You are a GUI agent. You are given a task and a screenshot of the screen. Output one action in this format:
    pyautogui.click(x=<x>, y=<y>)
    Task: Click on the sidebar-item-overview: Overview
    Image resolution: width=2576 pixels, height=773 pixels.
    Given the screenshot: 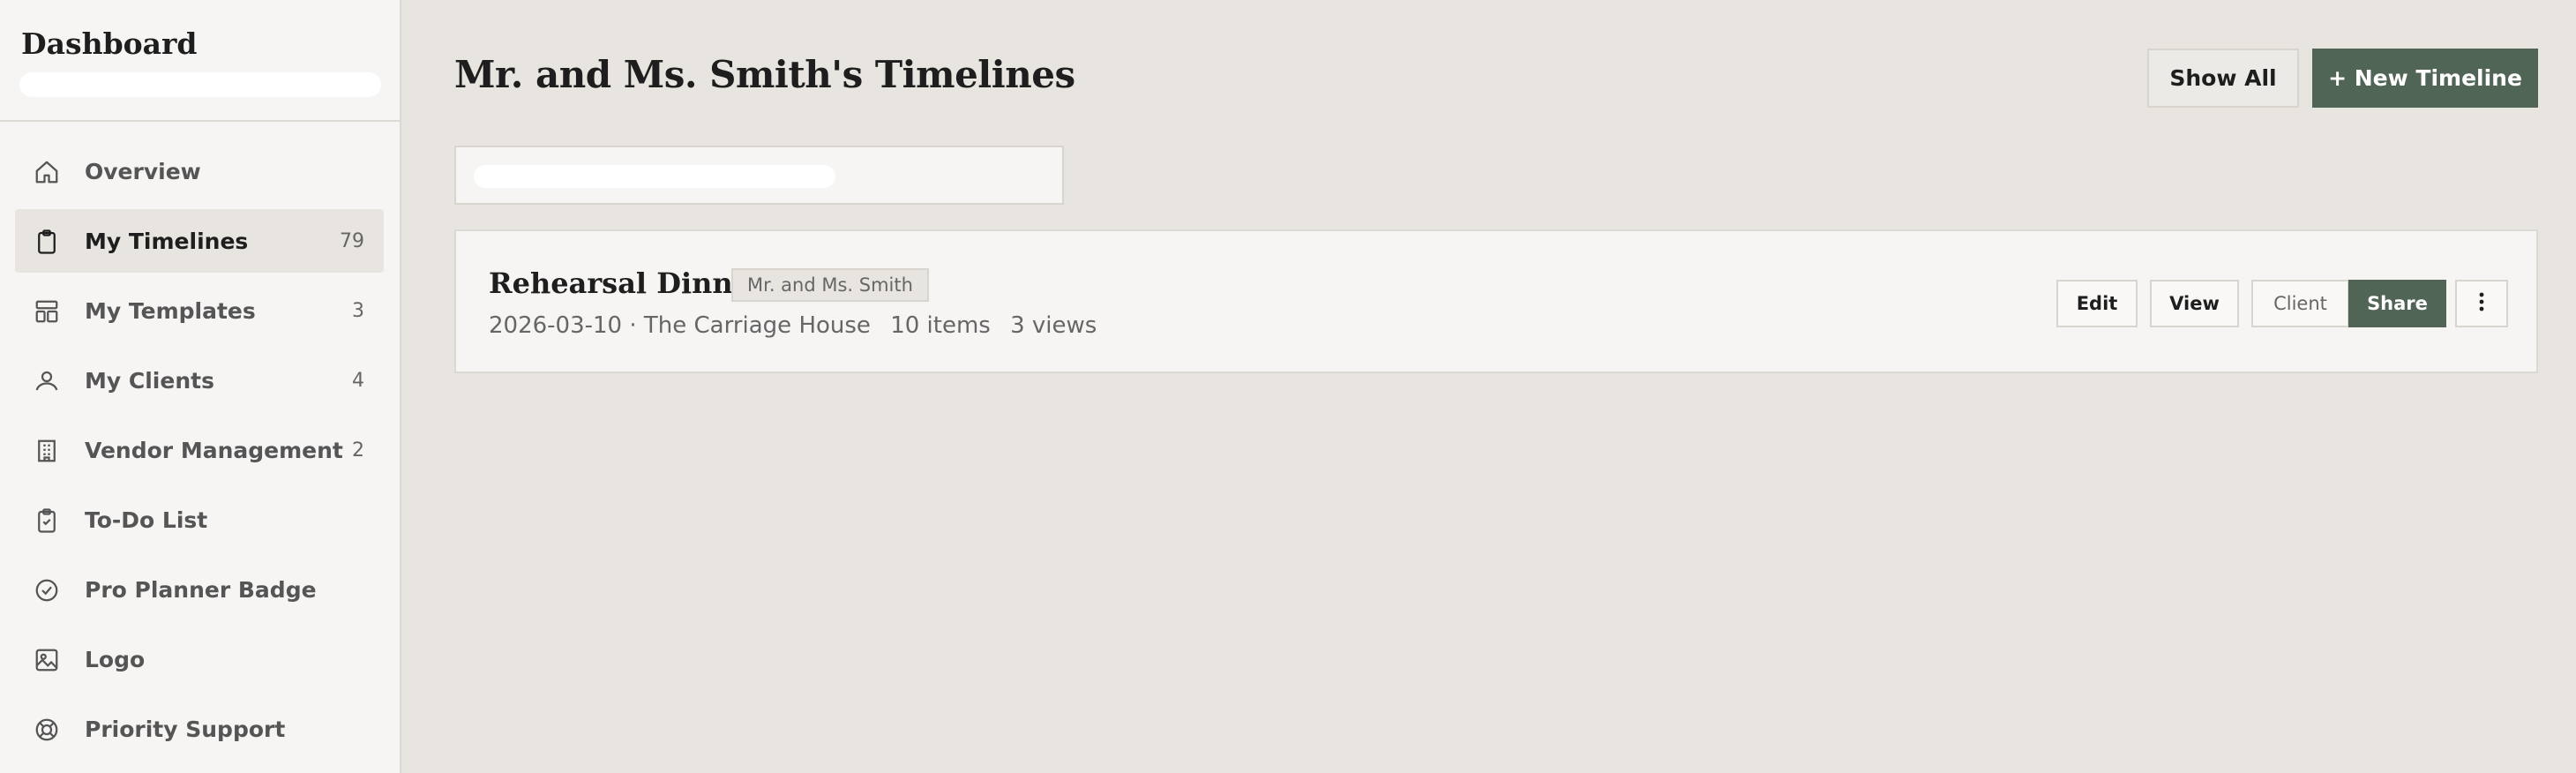 What is the action you would take?
    pyautogui.click(x=200, y=171)
    